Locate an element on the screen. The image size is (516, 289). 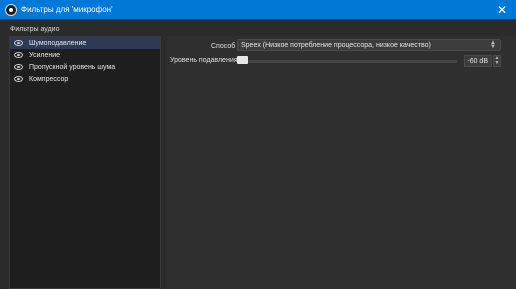
close-button: ✕ is located at coordinates (502, 9).